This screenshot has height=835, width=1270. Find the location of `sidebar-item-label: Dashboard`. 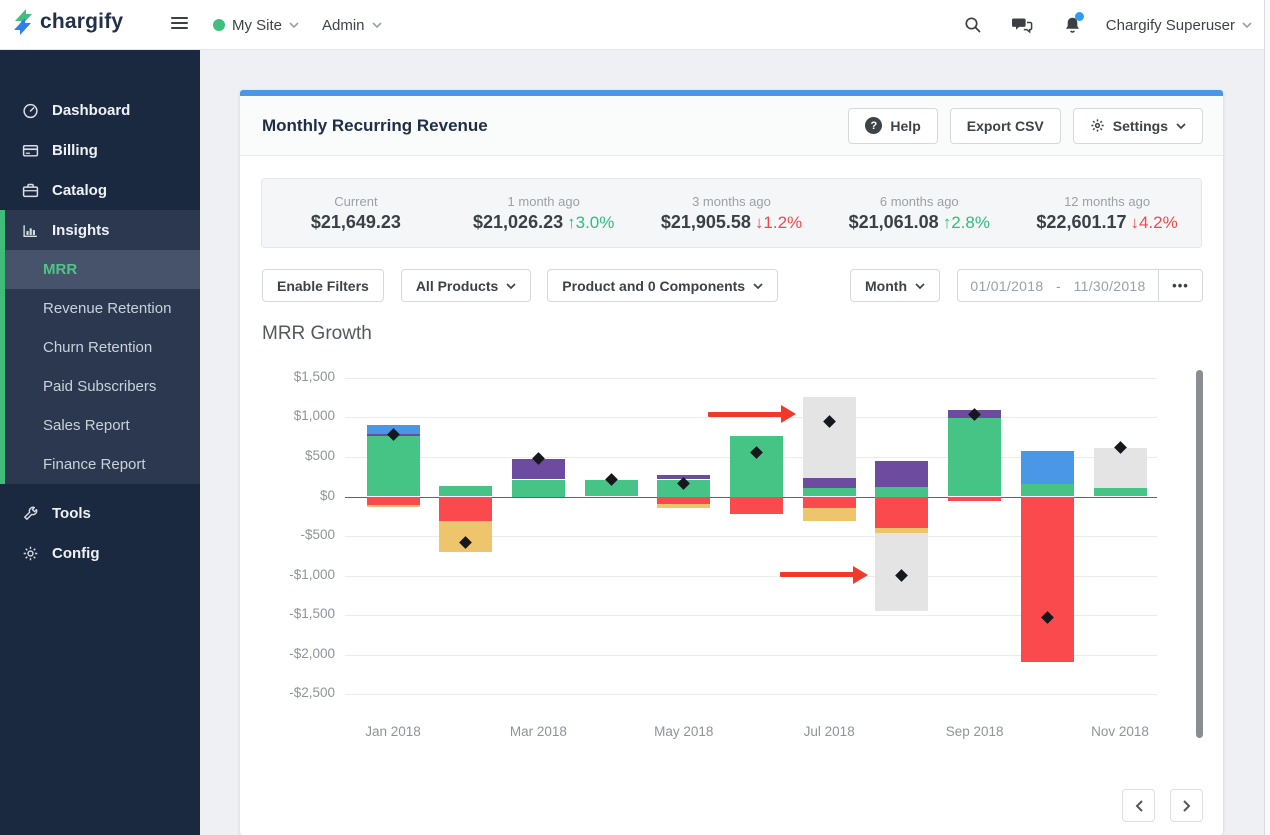

sidebar-item-label: Dashboard is located at coordinates (91, 110).